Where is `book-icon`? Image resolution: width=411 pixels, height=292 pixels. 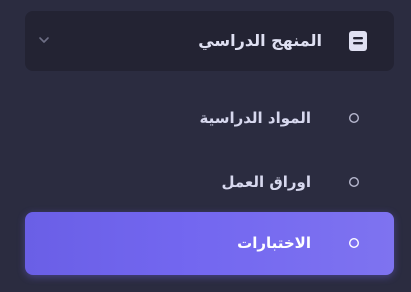
book-icon is located at coordinates (358, 41).